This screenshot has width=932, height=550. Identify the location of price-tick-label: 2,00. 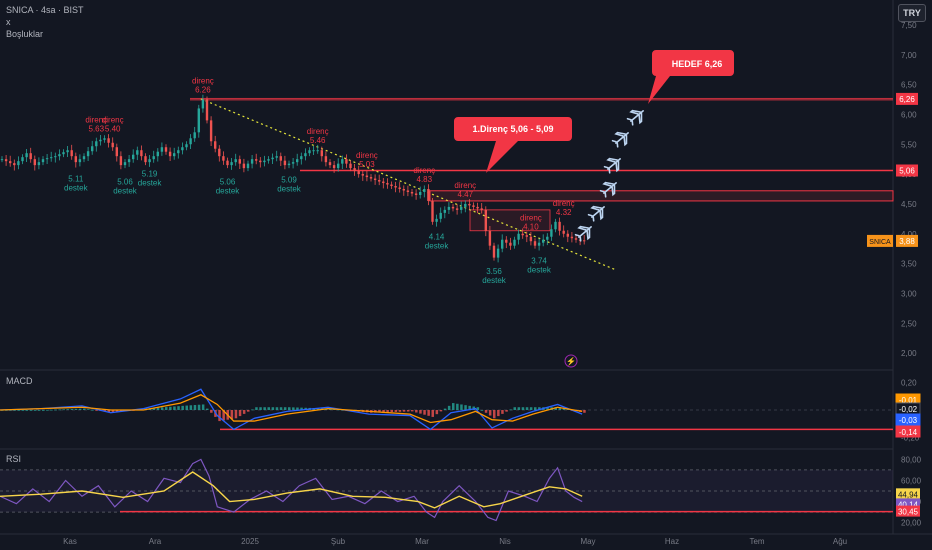
(909, 353).